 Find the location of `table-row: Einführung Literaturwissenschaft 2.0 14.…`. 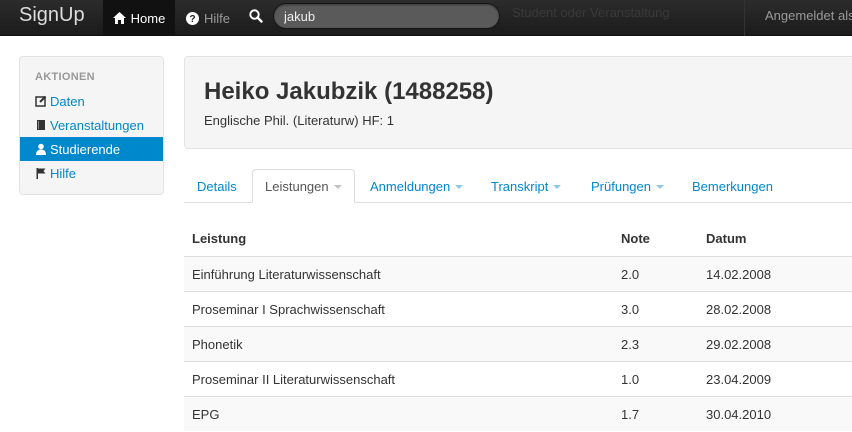

table-row: Einführung Literaturwissenschaft 2.0 14.… is located at coordinates (518, 273).